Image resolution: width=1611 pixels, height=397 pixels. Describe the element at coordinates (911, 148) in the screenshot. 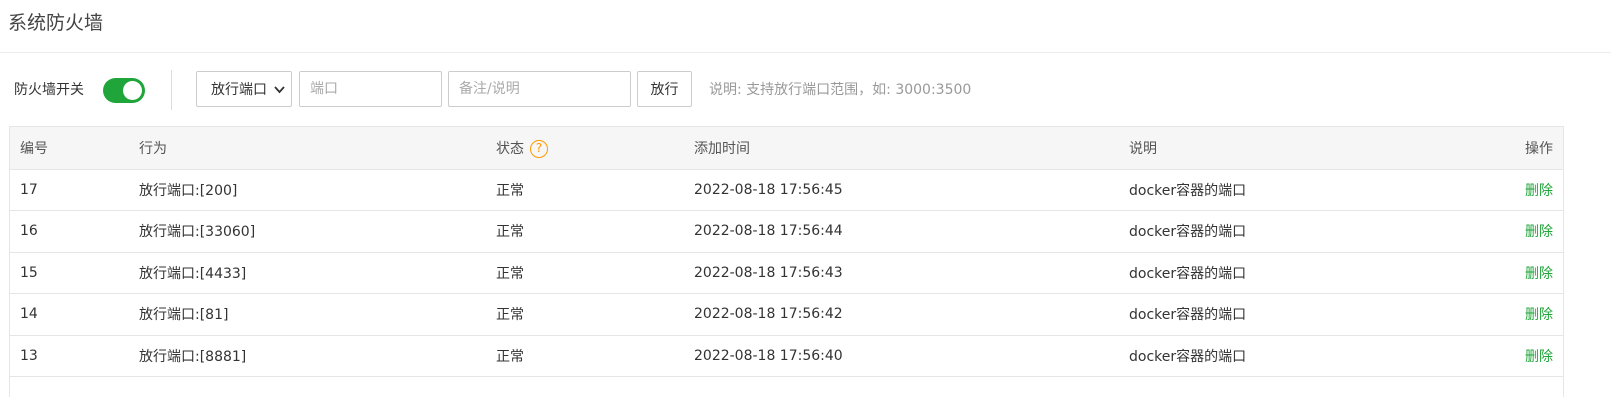

I see `header-added-time: 添加时间` at that location.